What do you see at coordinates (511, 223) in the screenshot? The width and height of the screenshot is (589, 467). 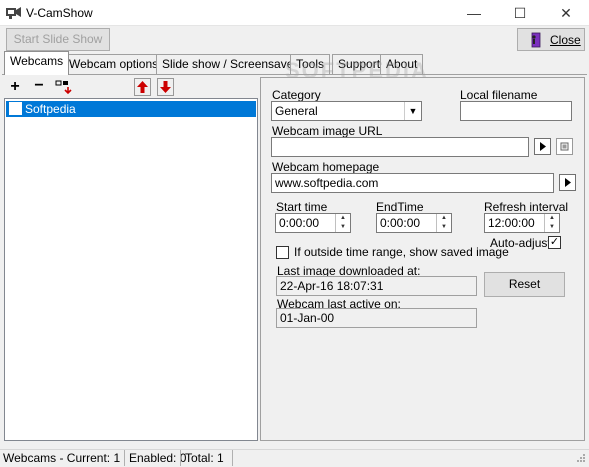 I see `refresh-interval-value: 12:00:00` at bounding box center [511, 223].